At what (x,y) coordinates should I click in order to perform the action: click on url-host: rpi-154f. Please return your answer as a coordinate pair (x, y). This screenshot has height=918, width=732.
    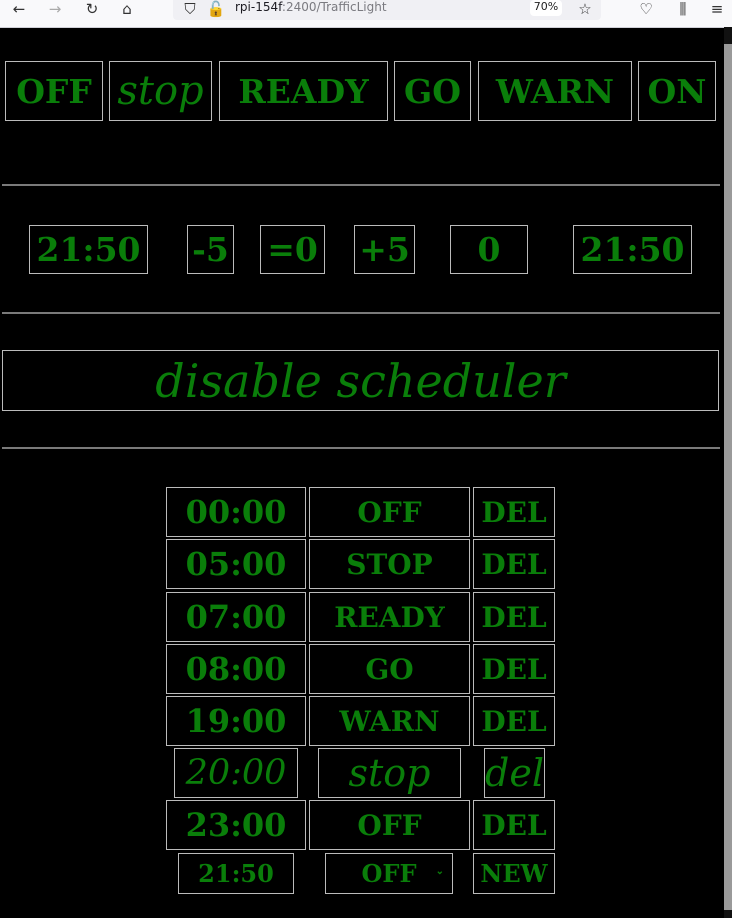
    Looking at the image, I should click on (258, 7).